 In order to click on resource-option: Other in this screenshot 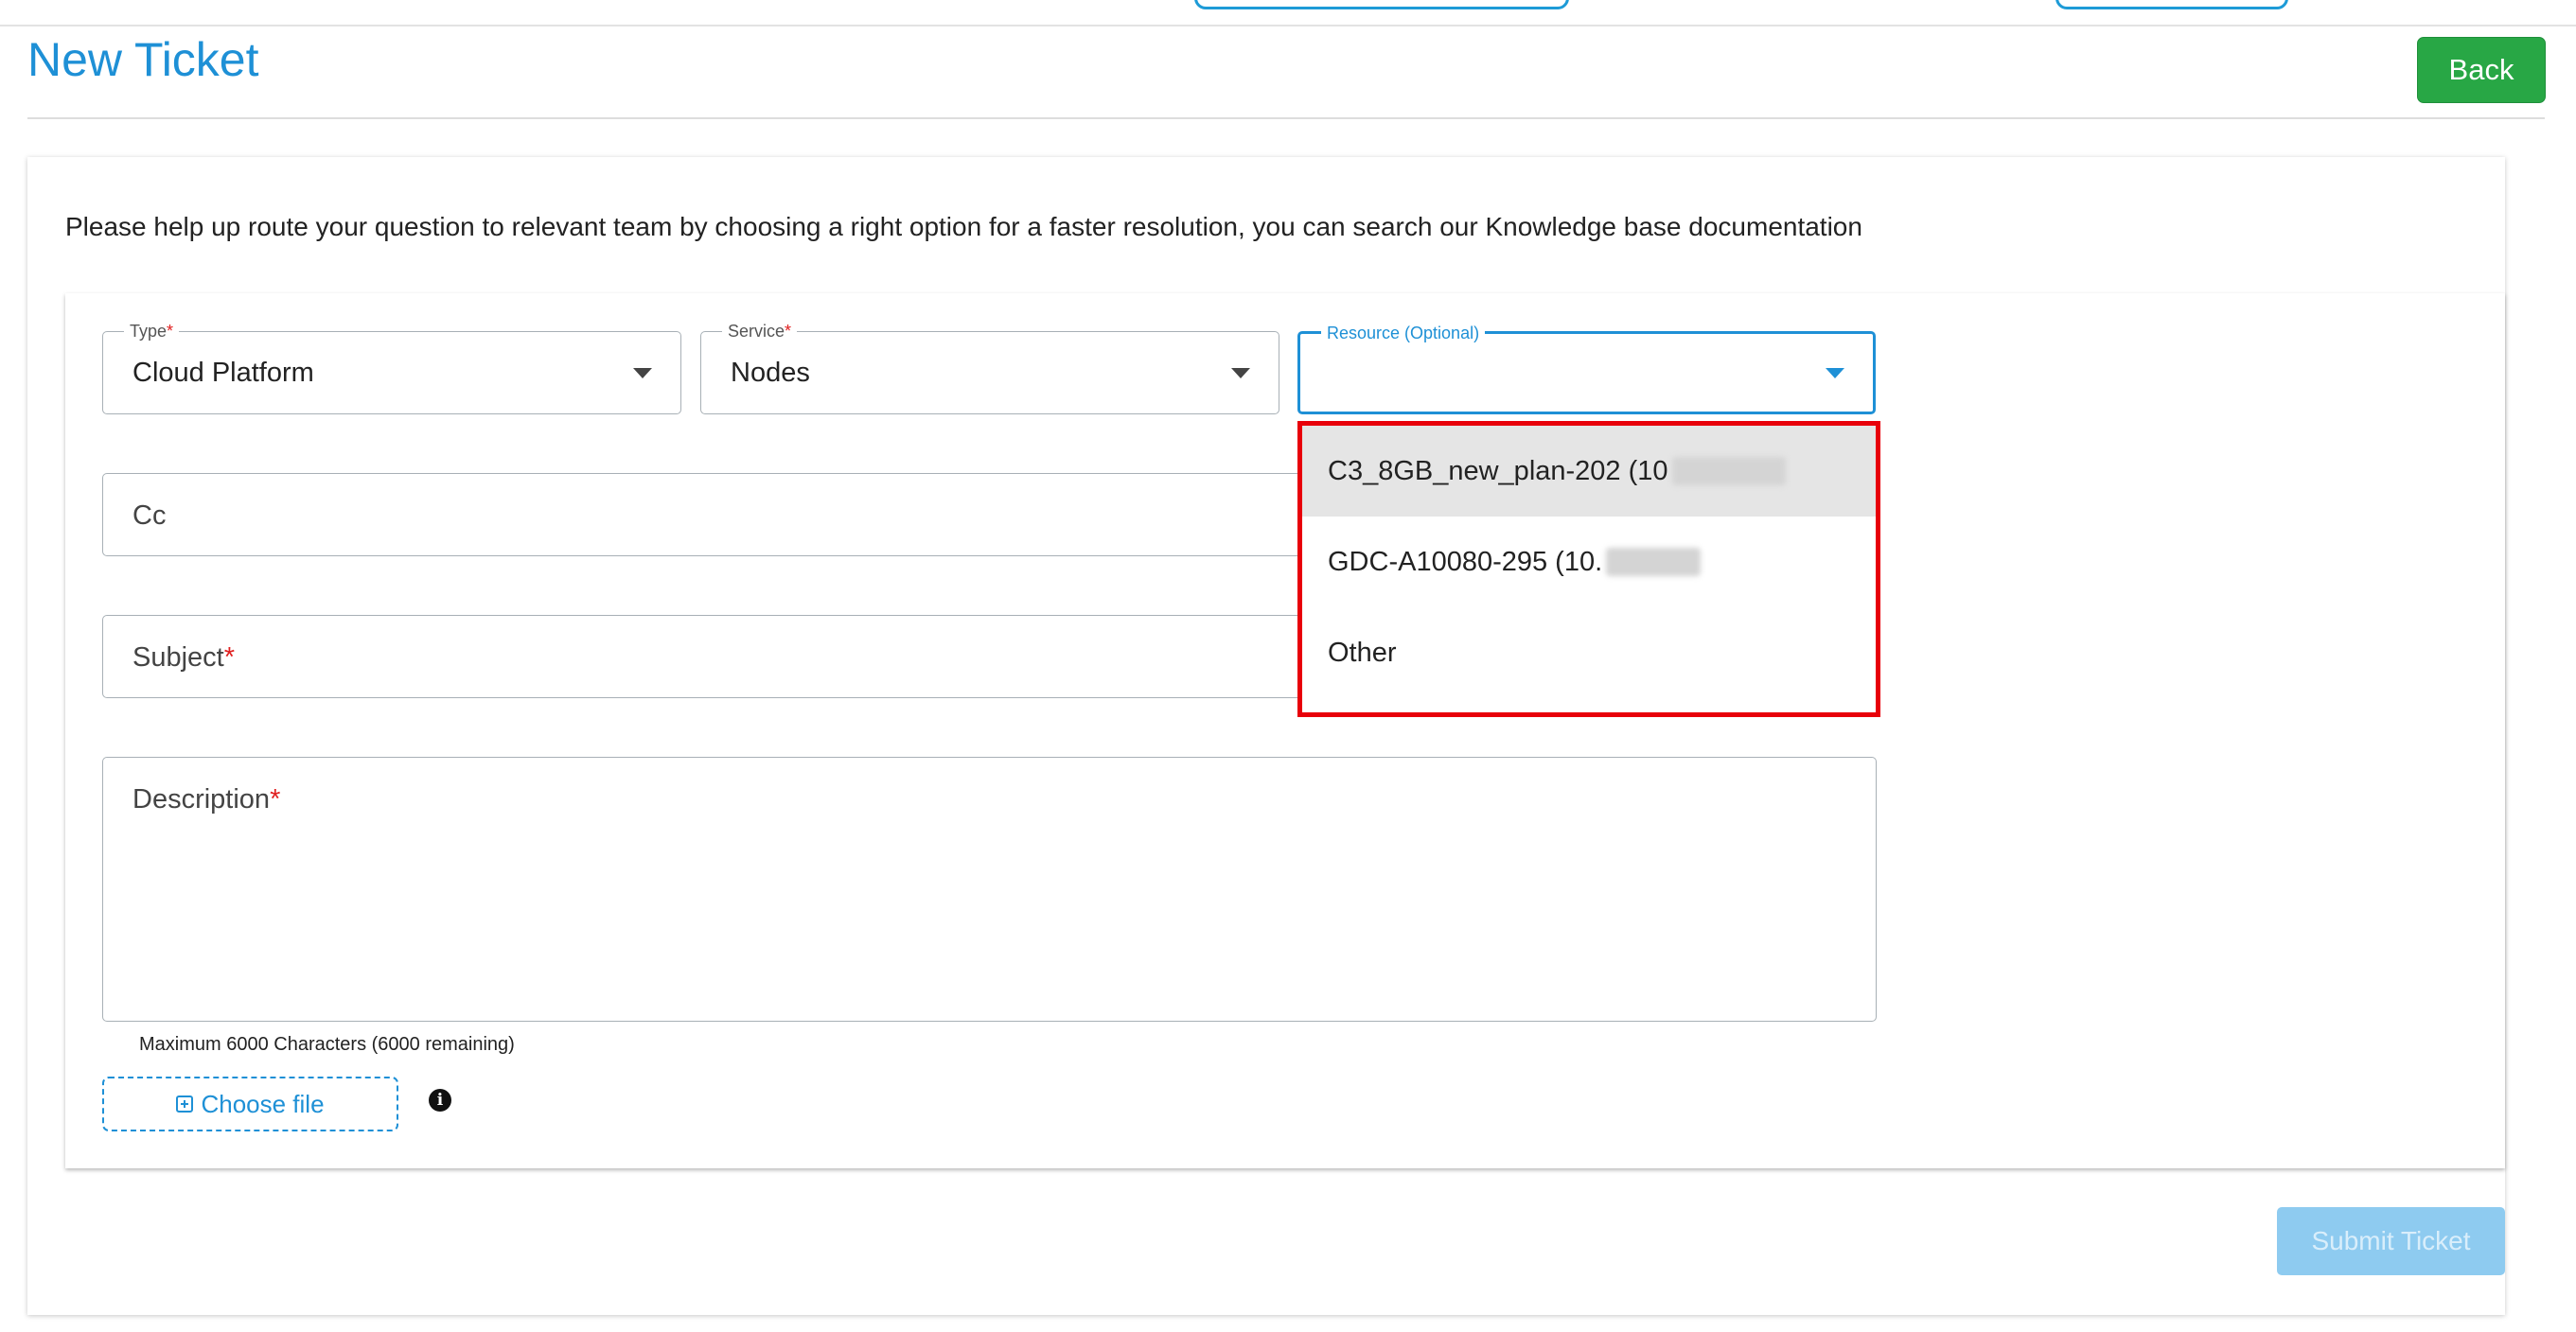, I will do `click(1589, 652)`.